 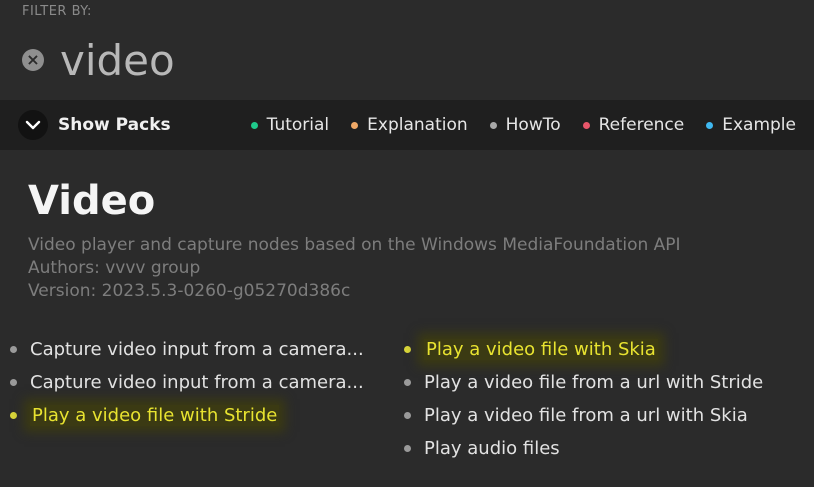 What do you see at coordinates (541, 349) in the screenshot?
I see `help-item-label: Play a video file with Skia` at bounding box center [541, 349].